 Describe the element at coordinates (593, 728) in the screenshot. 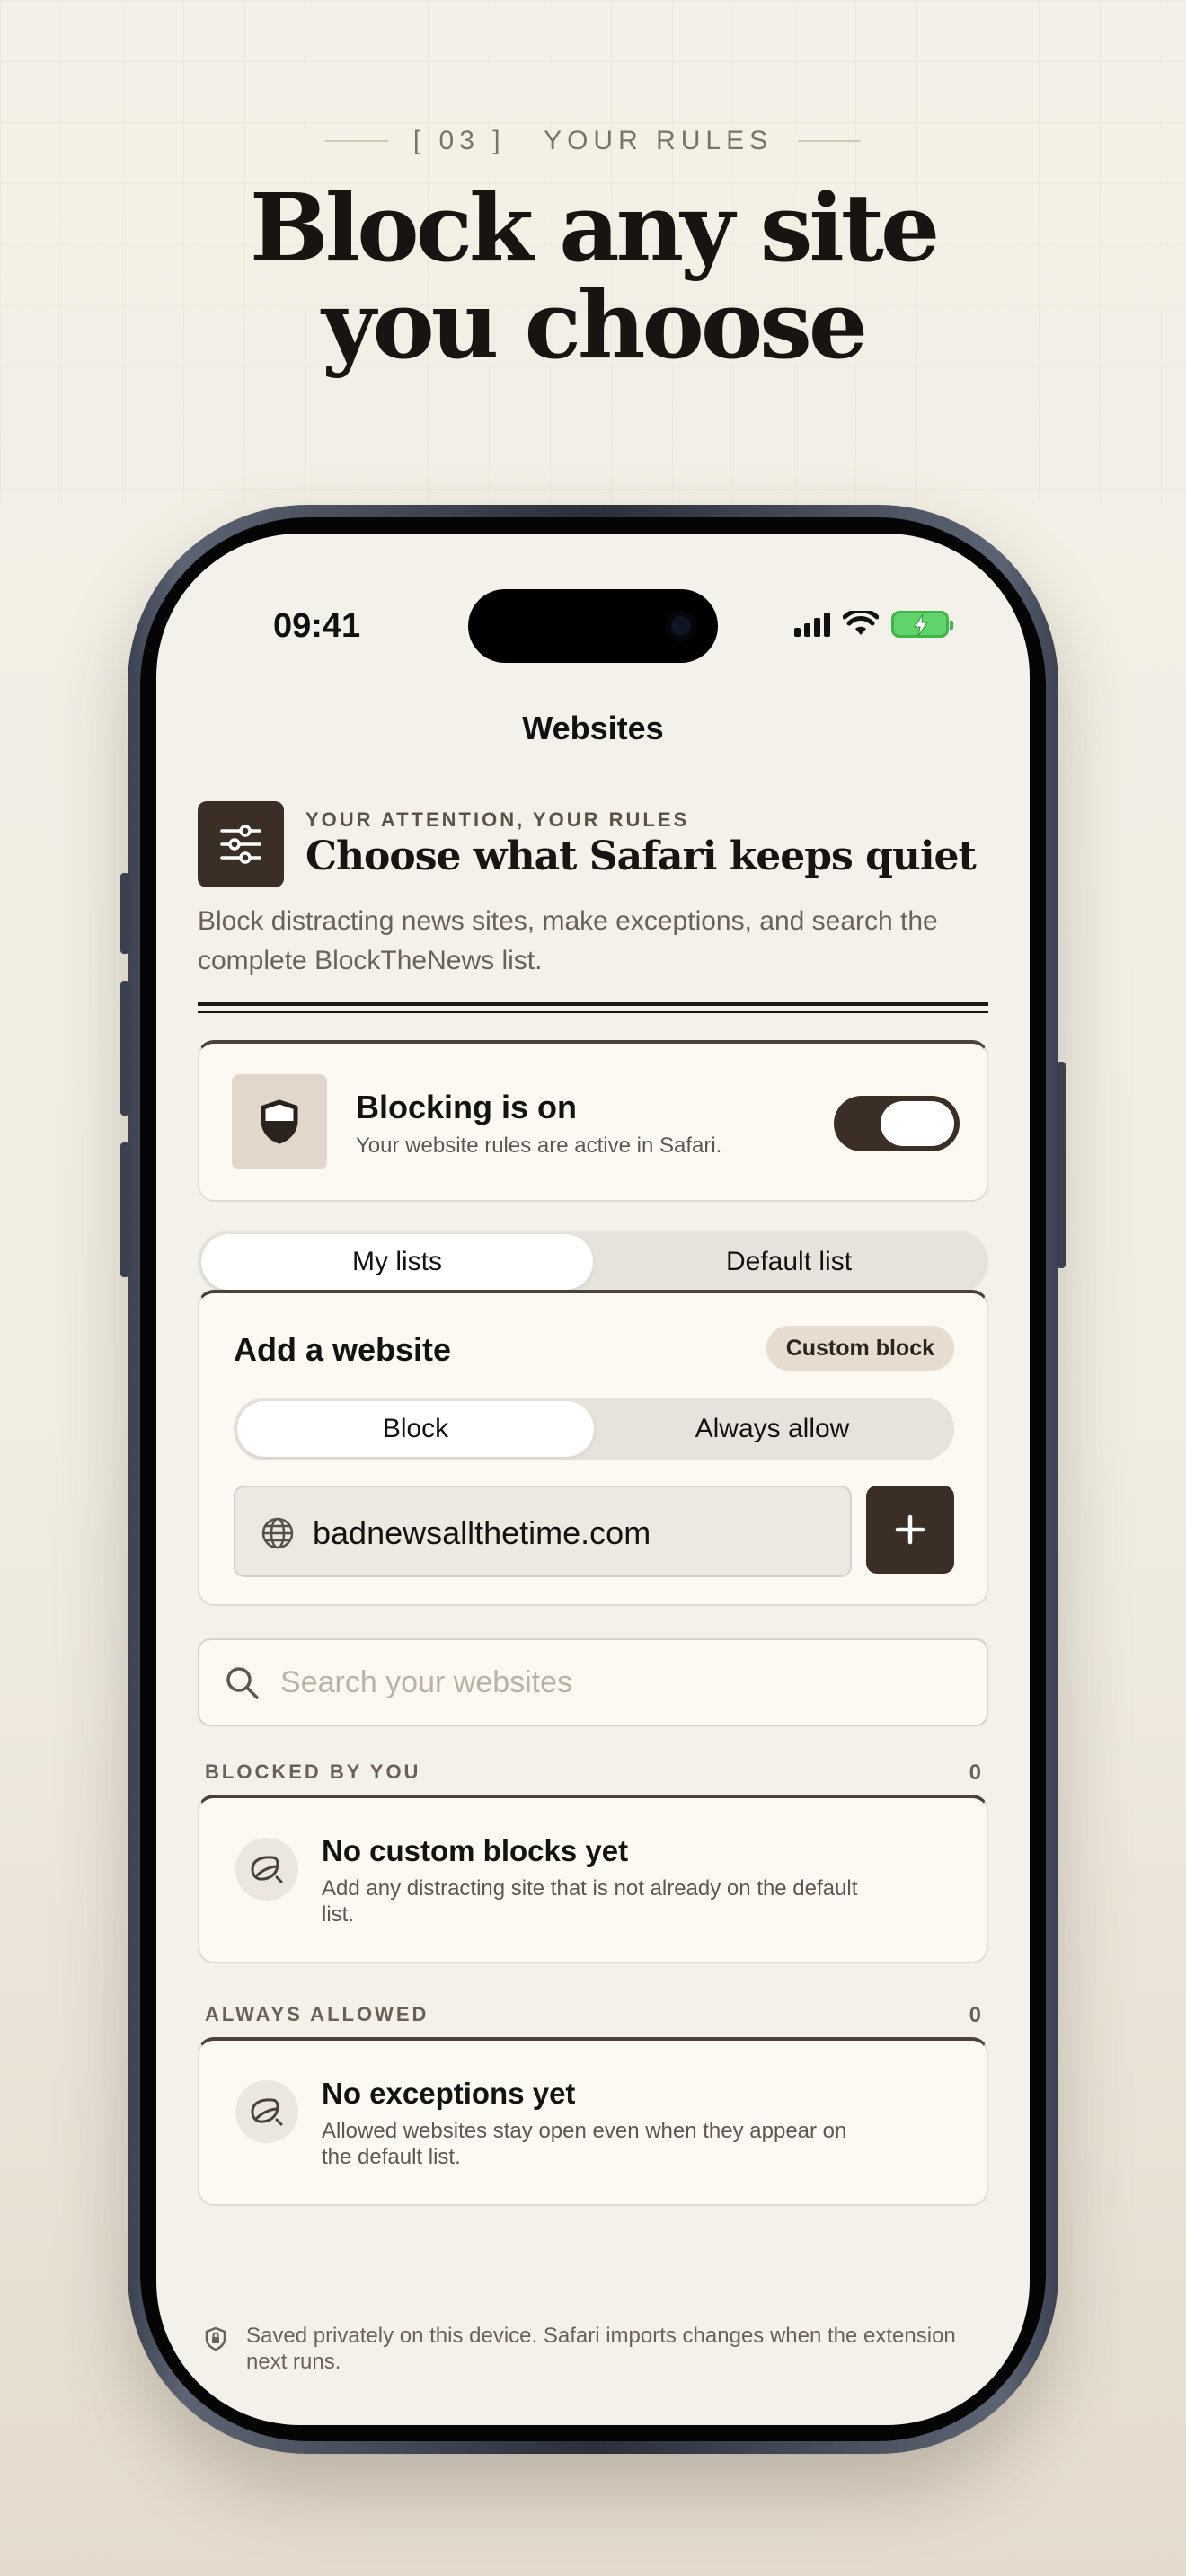

I see `nav-title: Websites` at that location.